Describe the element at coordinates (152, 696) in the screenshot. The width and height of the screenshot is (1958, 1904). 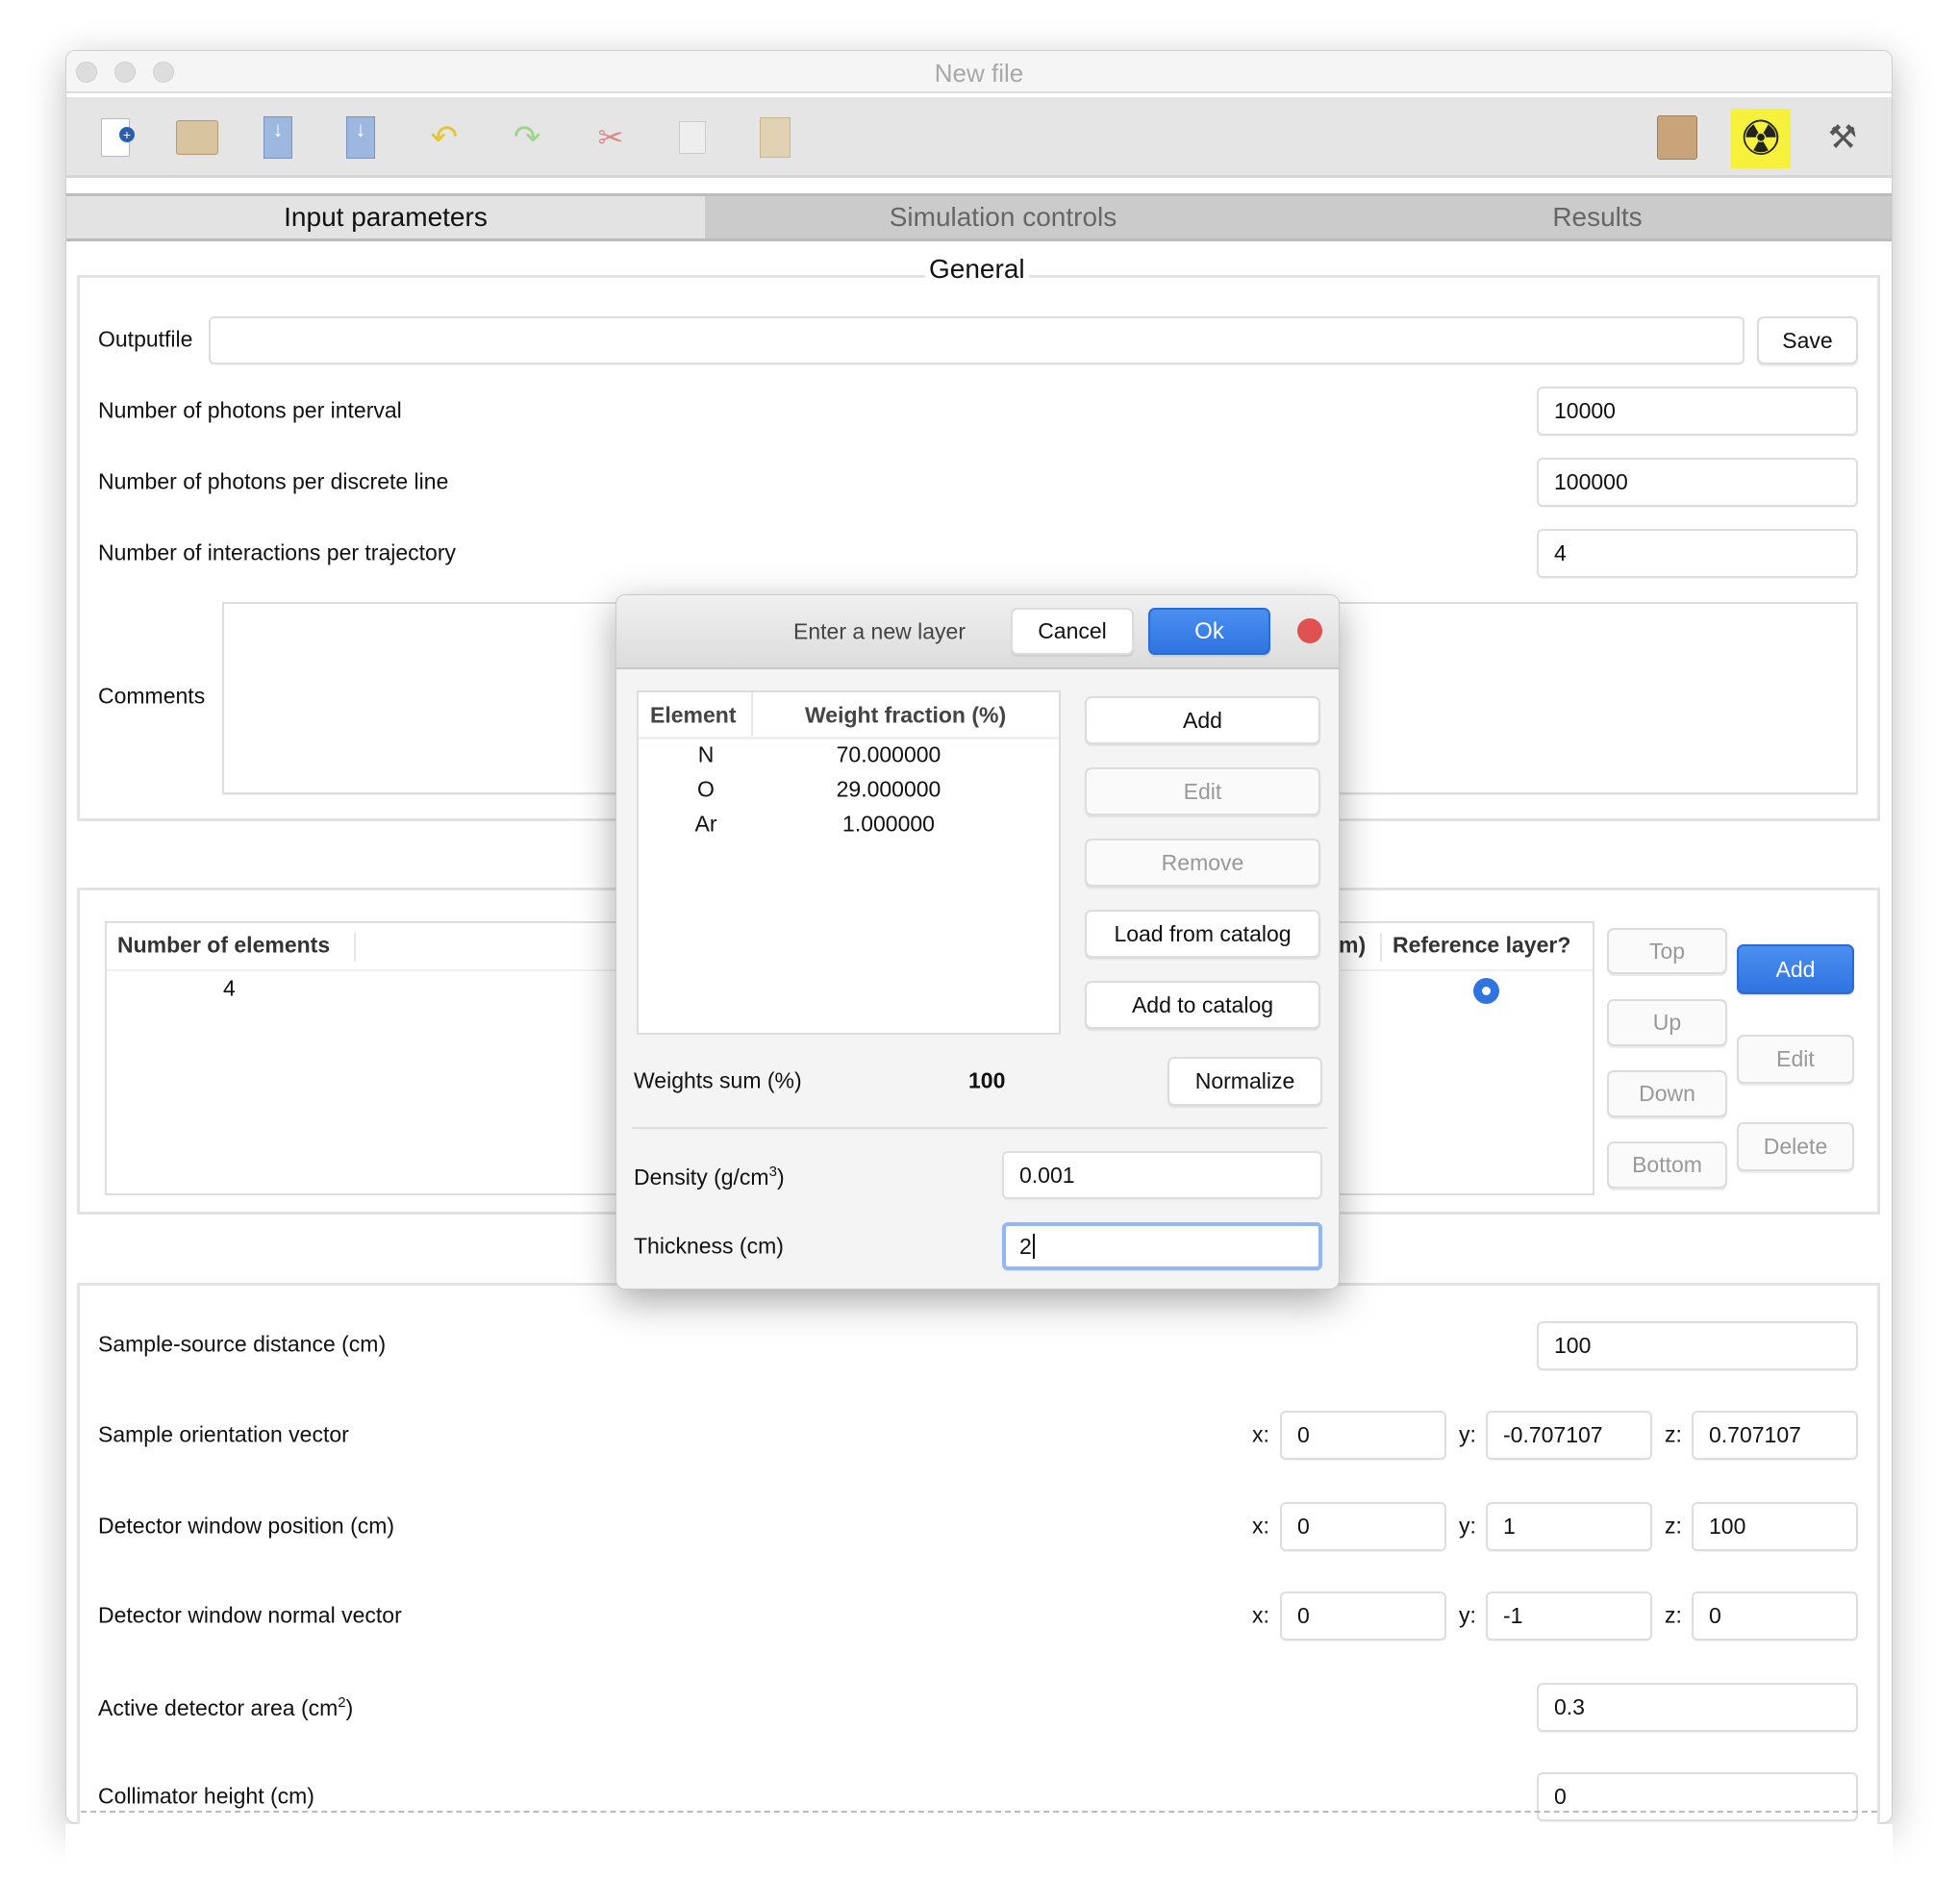
I see `comments-label: Comments` at that location.